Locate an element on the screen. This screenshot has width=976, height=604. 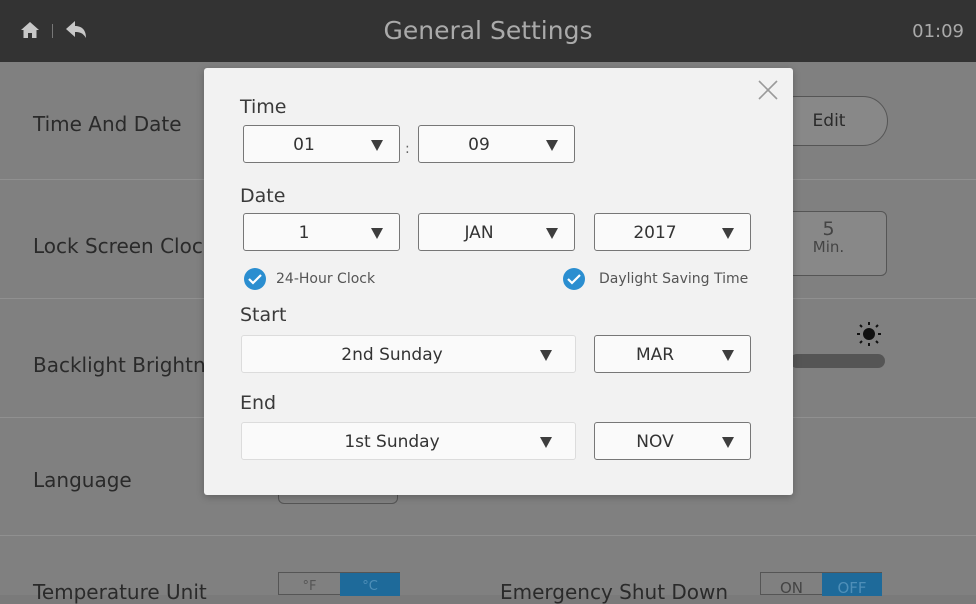
temperature-unit-toggle: °F °C is located at coordinates (339, 584).